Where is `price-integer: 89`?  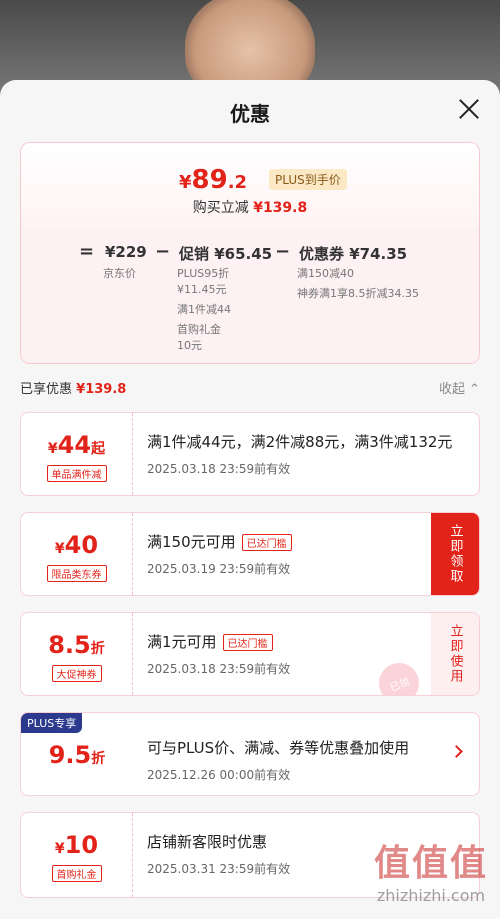 price-integer: 89 is located at coordinates (209, 180).